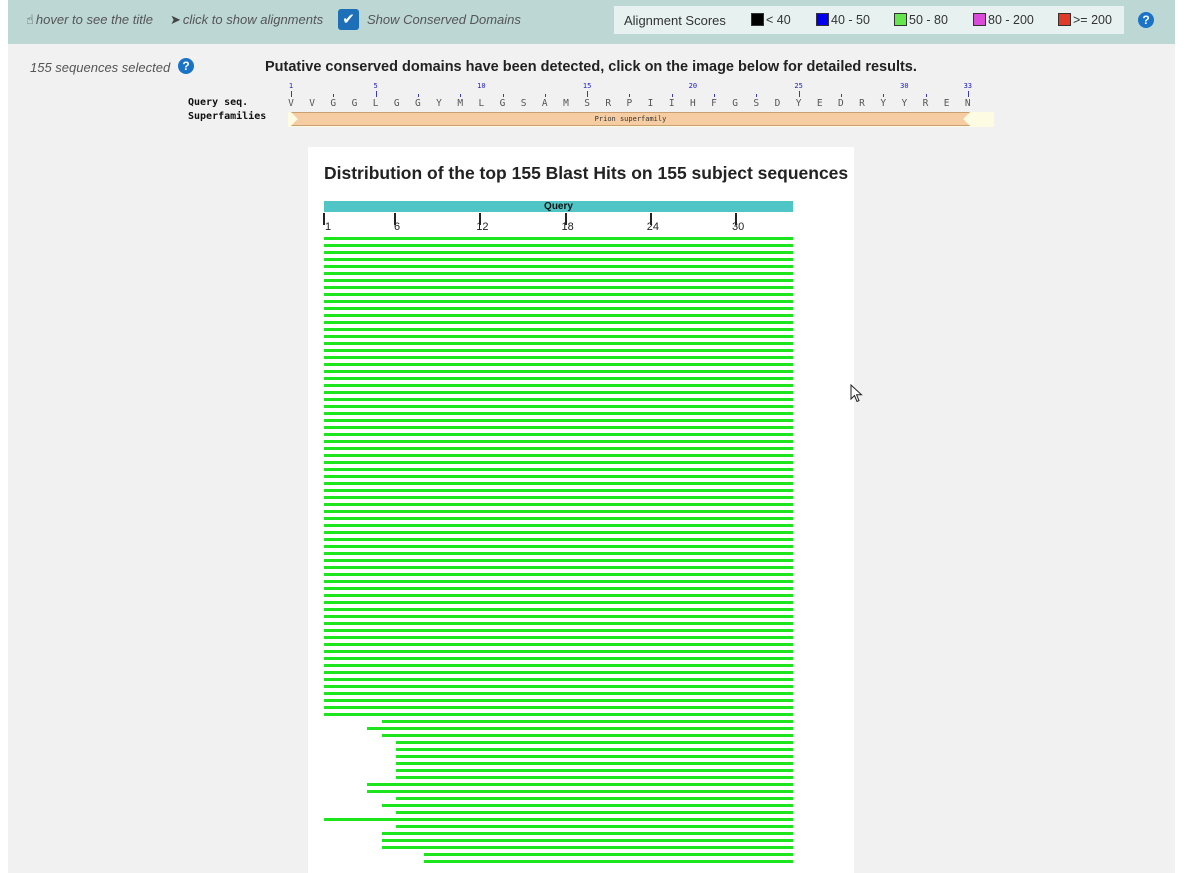 This screenshot has height=873, width=1188. What do you see at coordinates (439, 103) in the screenshot?
I see `residue: Y` at bounding box center [439, 103].